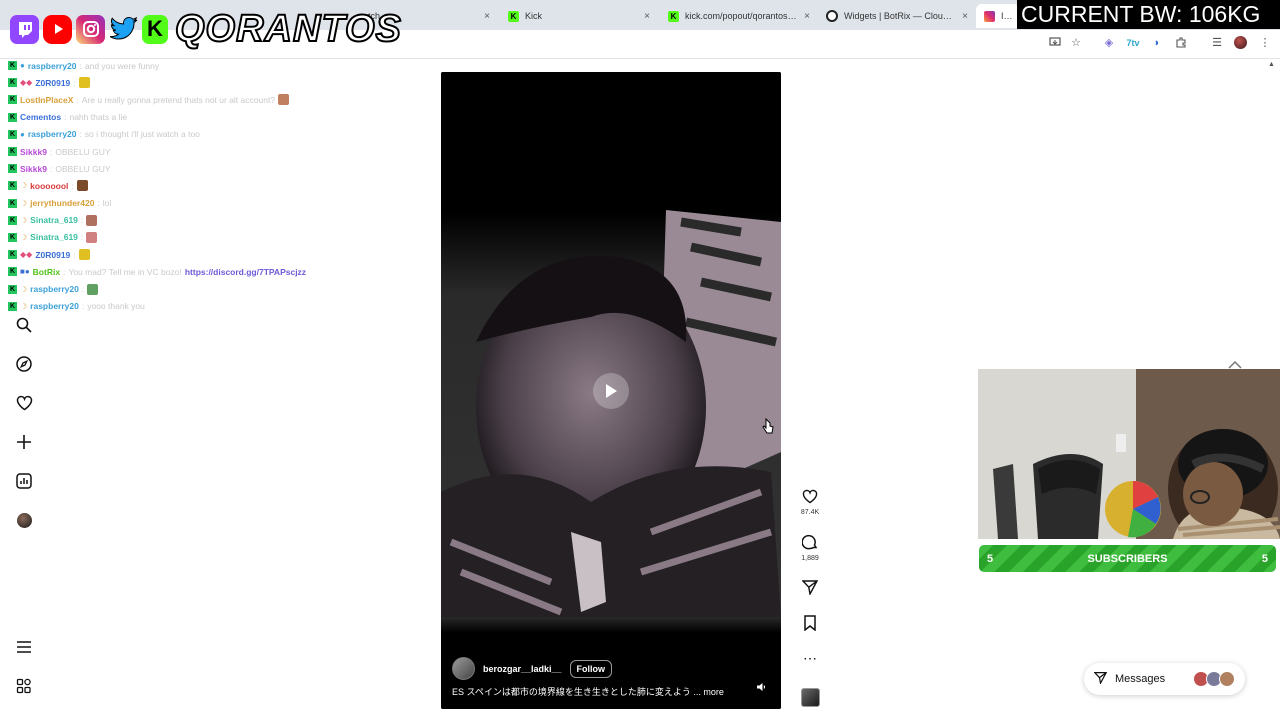  Describe the element at coordinates (24, 364) in the screenshot. I see `explore-compass-icon` at that location.